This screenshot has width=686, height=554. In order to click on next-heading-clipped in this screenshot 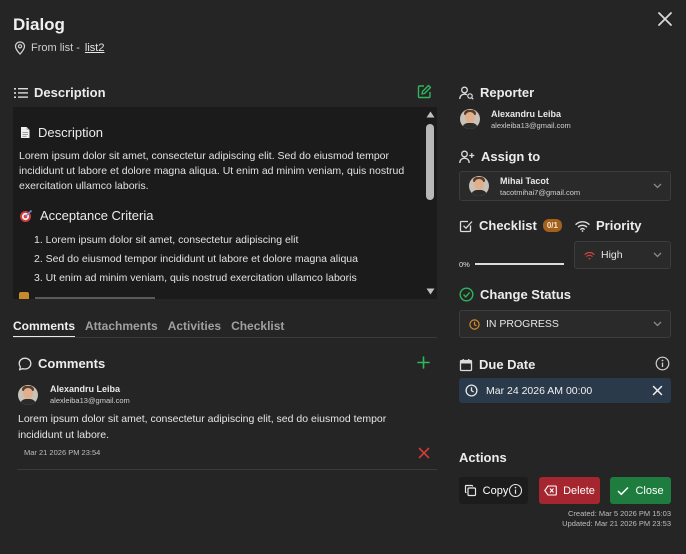, I will do `click(99, 295)`.